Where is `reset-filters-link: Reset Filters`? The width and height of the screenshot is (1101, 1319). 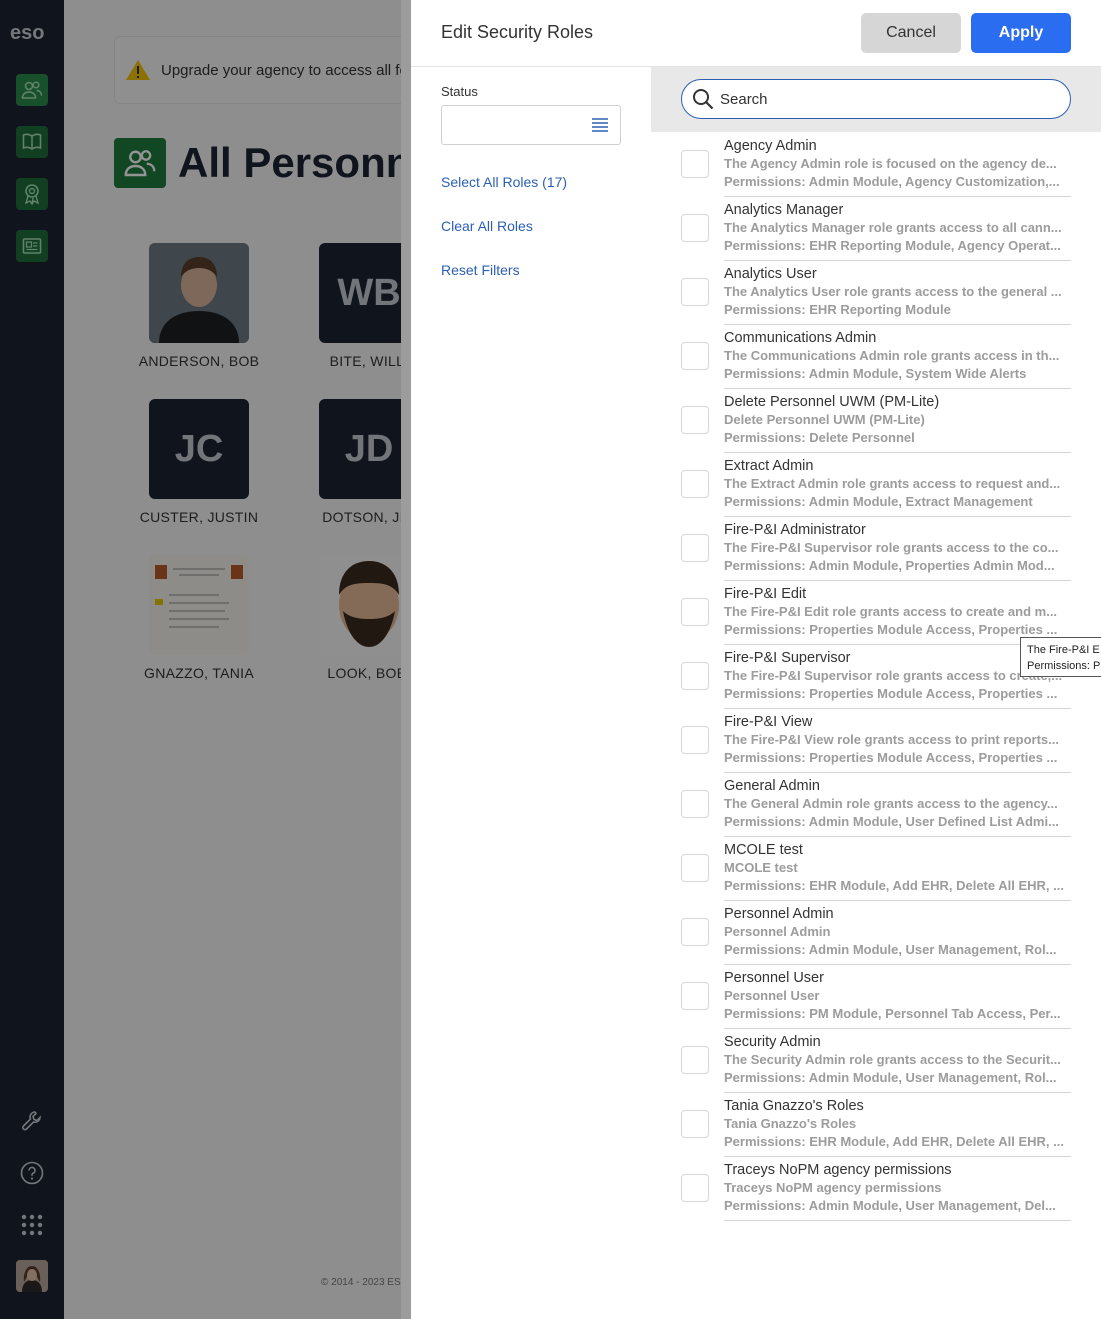 reset-filters-link: Reset Filters is located at coordinates (480, 270).